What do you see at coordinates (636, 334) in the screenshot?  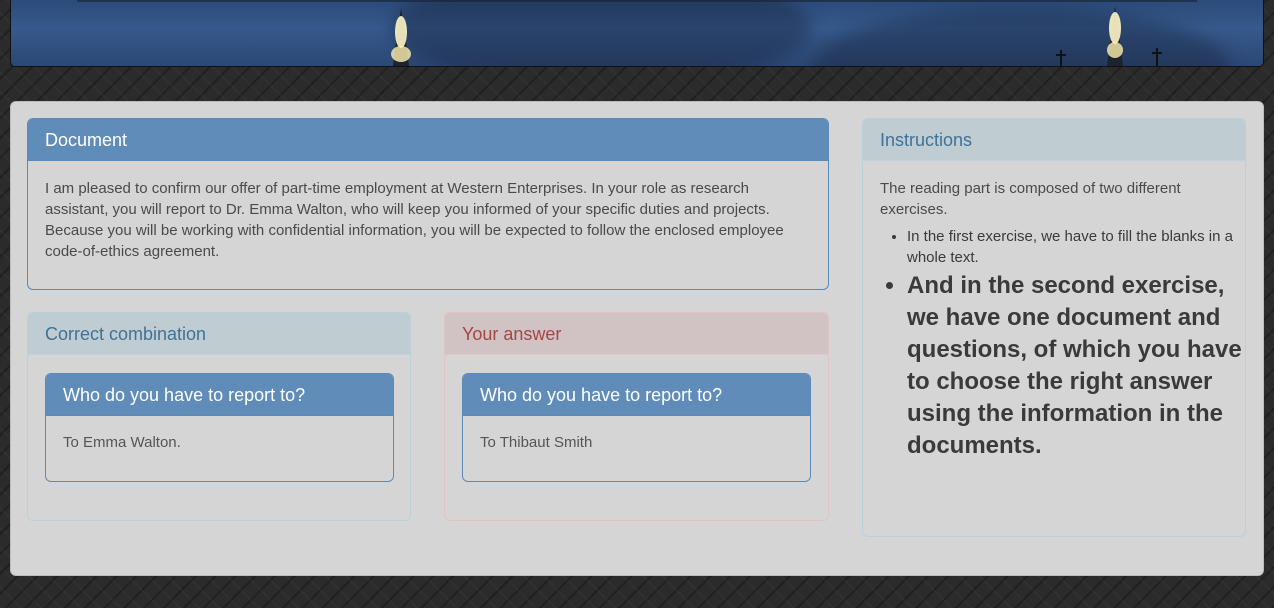 I see `your-answer-title: Your answer` at bounding box center [636, 334].